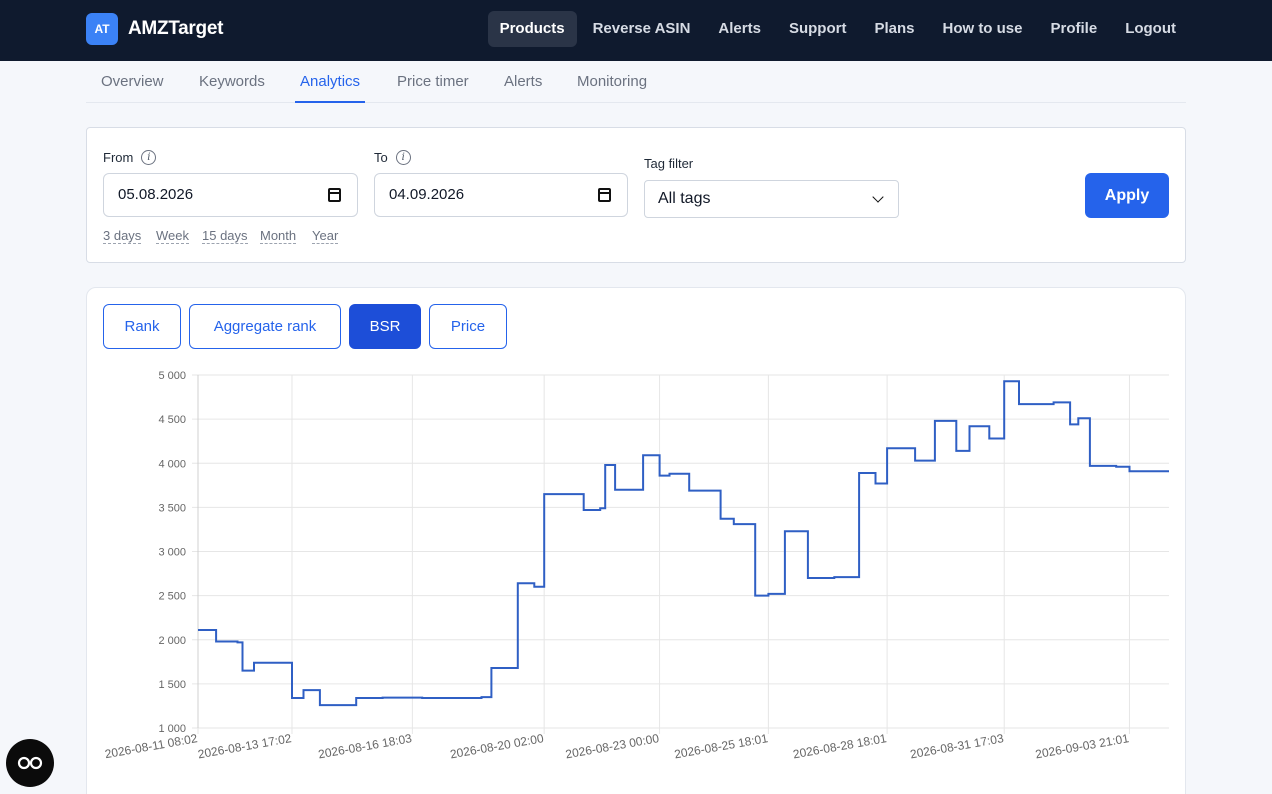 The width and height of the screenshot is (1272, 794). What do you see at coordinates (245, 746) in the screenshot?
I see `x-tick-label: 2026-08-13 17:02` at bounding box center [245, 746].